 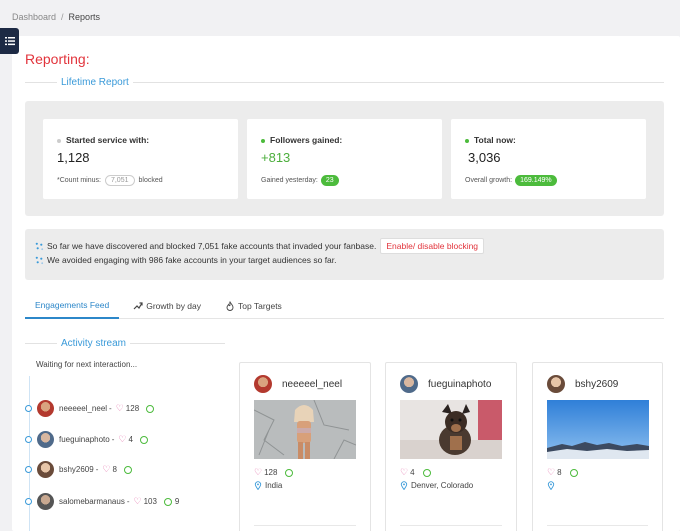 What do you see at coordinates (138, 305) in the screenshot?
I see `trend-icon` at bounding box center [138, 305].